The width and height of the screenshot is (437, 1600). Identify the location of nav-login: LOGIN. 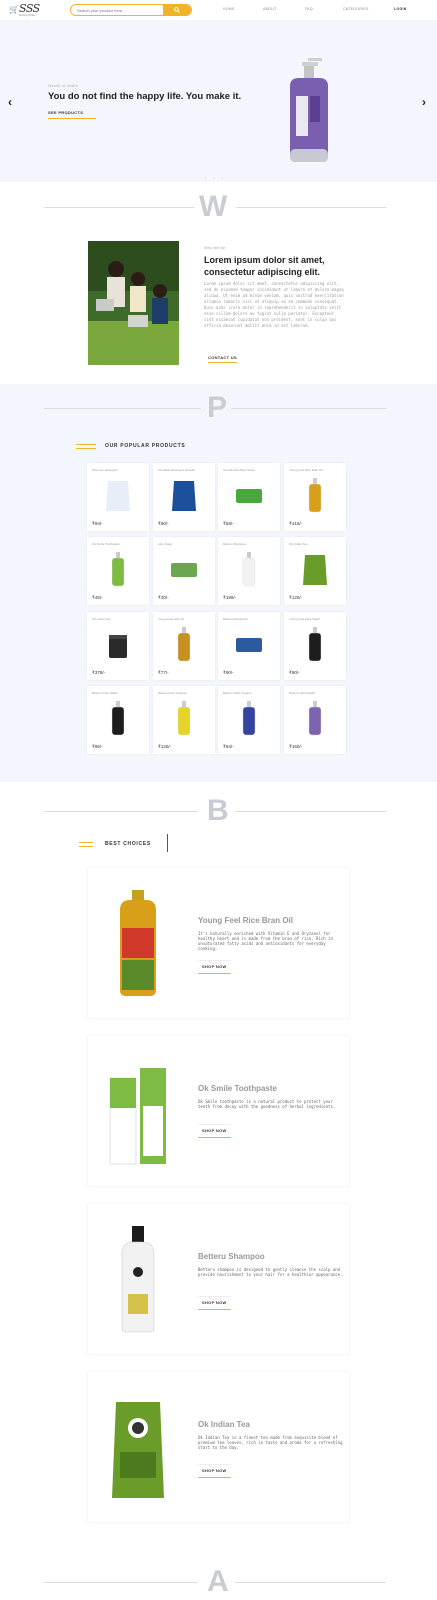
(400, 9).